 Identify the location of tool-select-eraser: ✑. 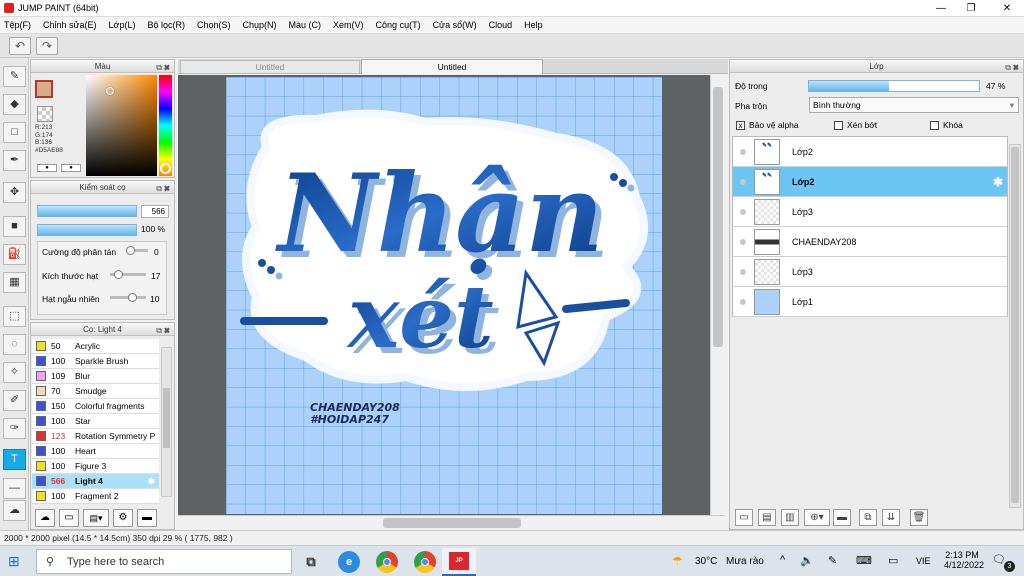
(14, 428).